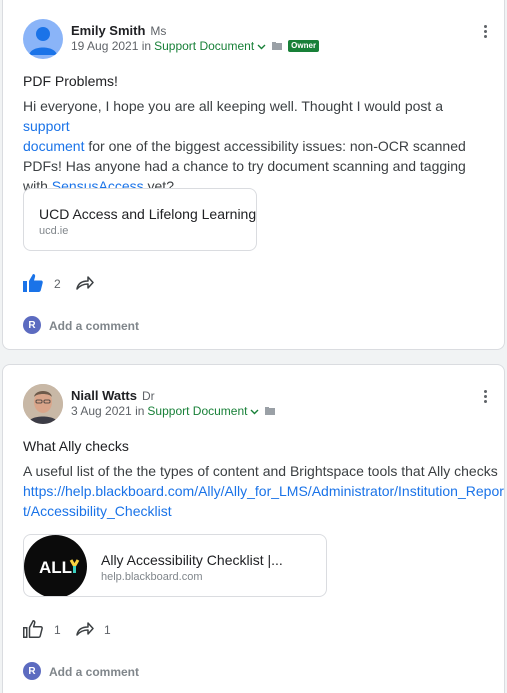  Describe the element at coordinates (54, 231) in the screenshot. I see `link-preview-url: ucd.ie` at that location.